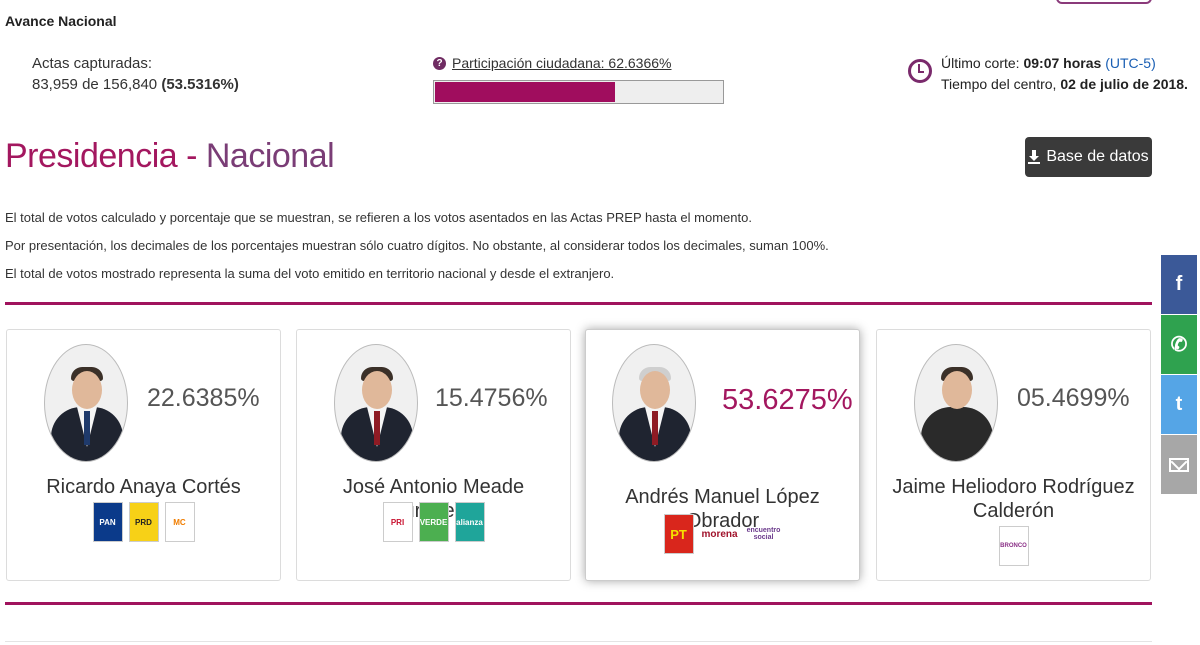 This screenshot has width=1200, height=645. Describe the element at coordinates (397, 522) in the screenshot. I see `party-logo-pri: PRI` at that location.